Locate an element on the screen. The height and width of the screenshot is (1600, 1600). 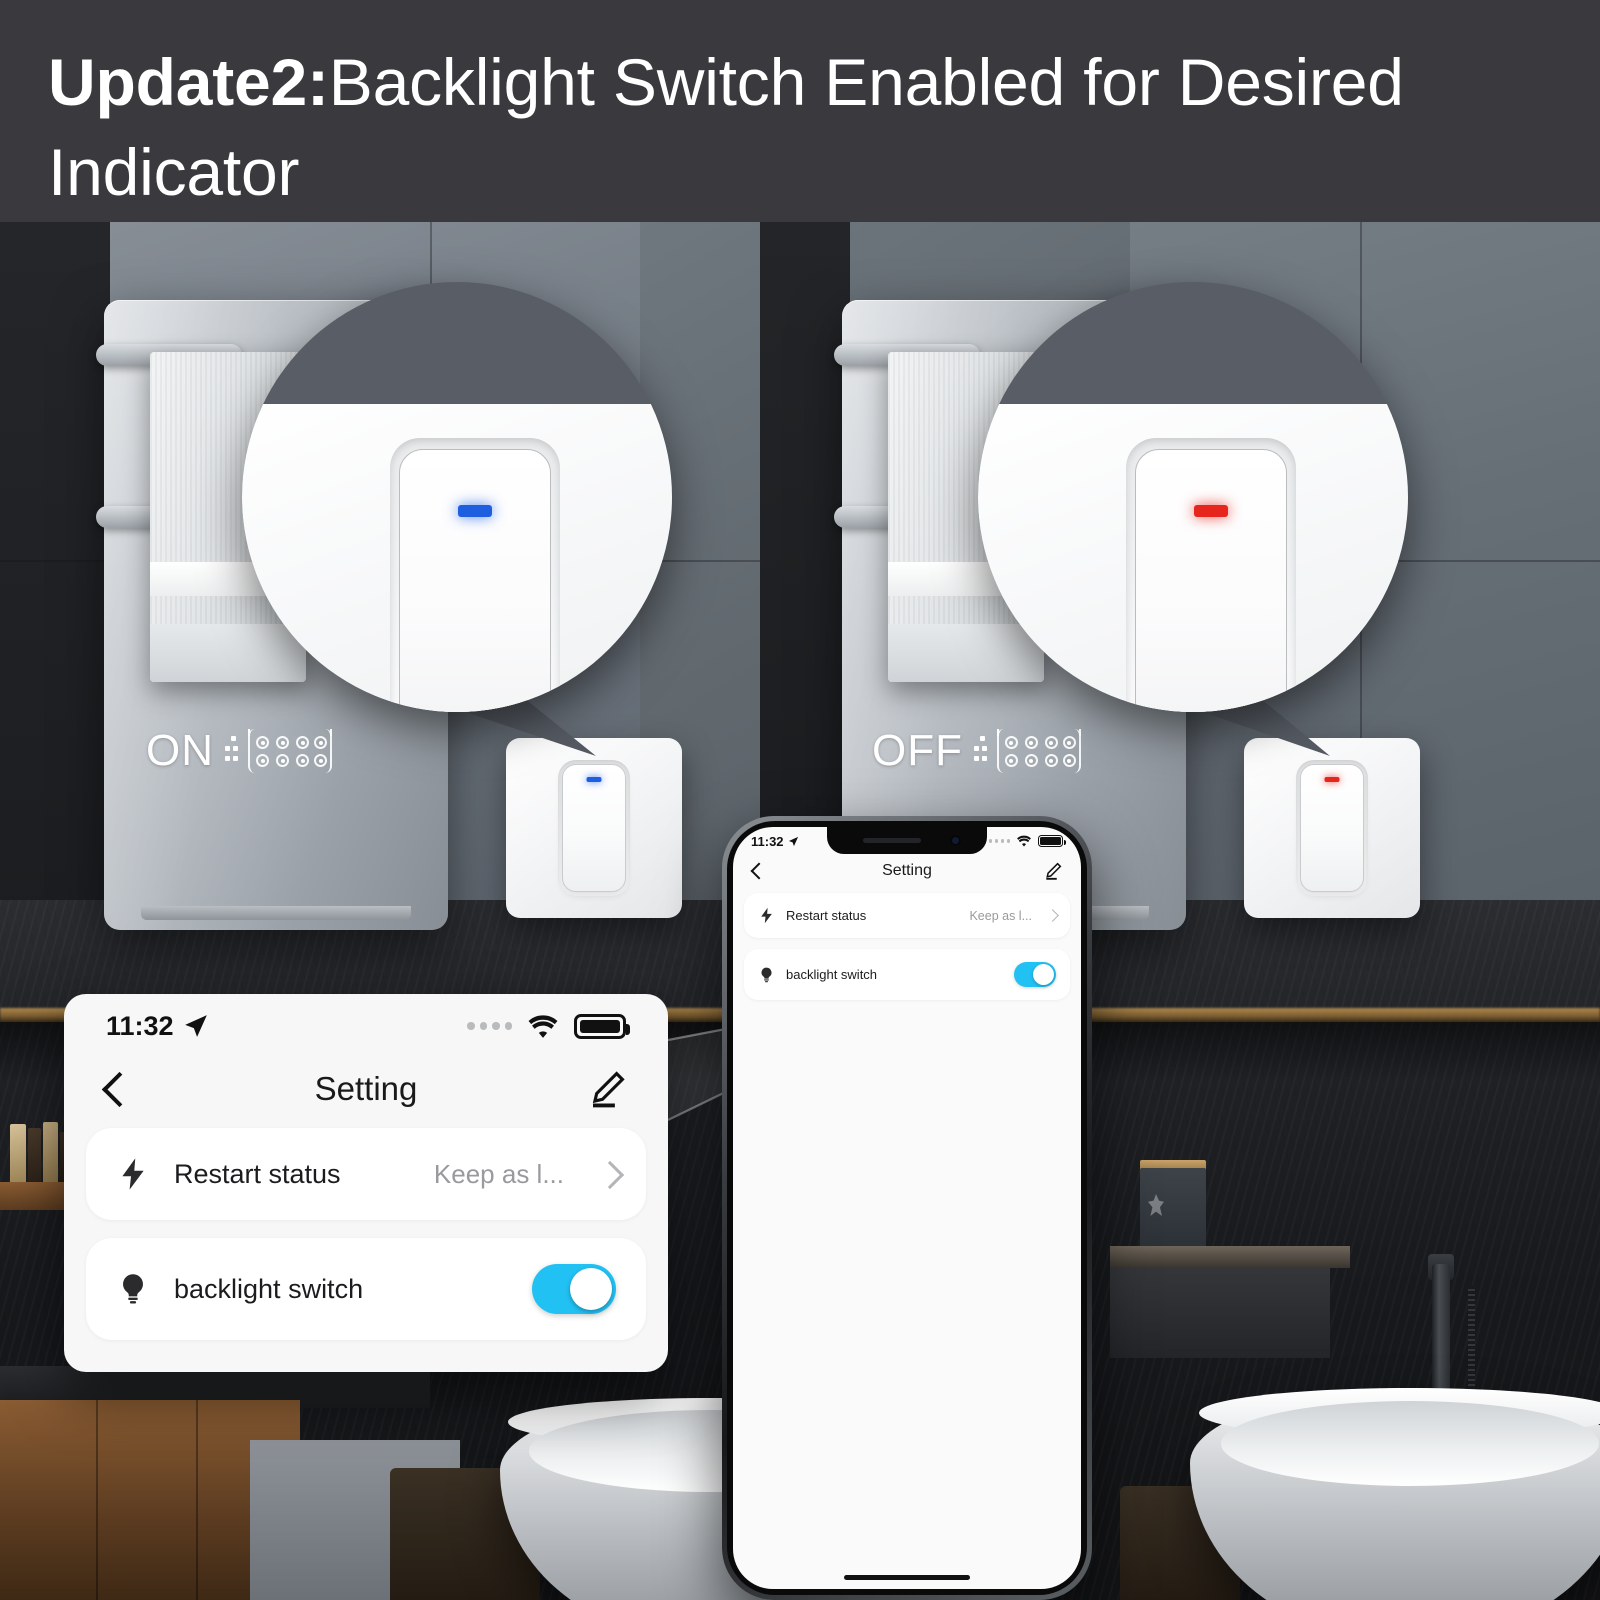
phone-notch is located at coordinates (907, 840).